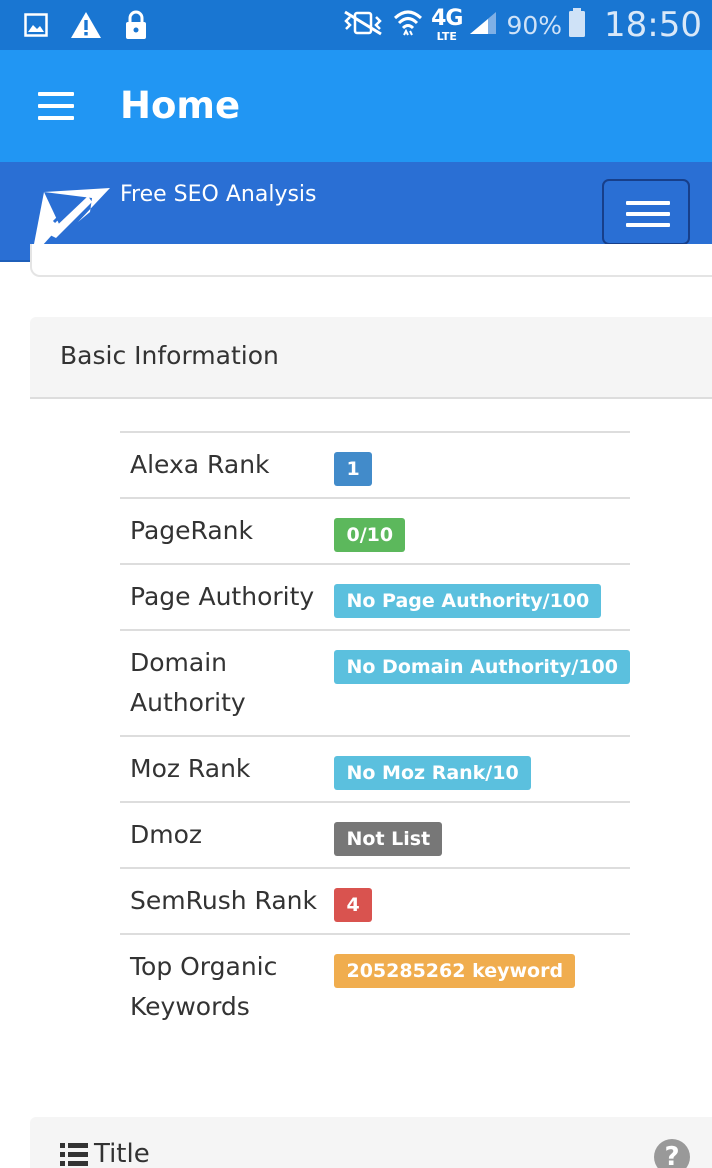 The height and width of the screenshot is (1168, 712). What do you see at coordinates (227, 682) in the screenshot?
I see `row-label: Domain Authority` at bounding box center [227, 682].